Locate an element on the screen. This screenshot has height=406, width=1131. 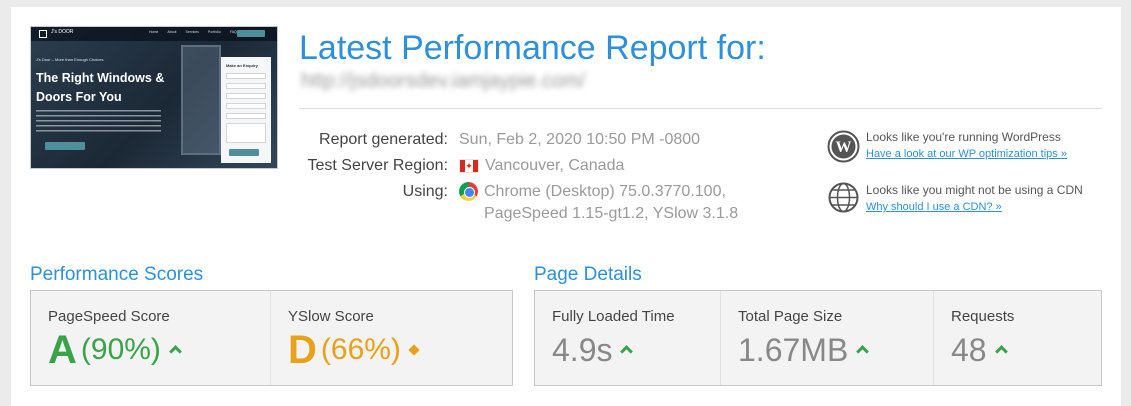
test-region-label: Test Server Region: is located at coordinates (377, 165).